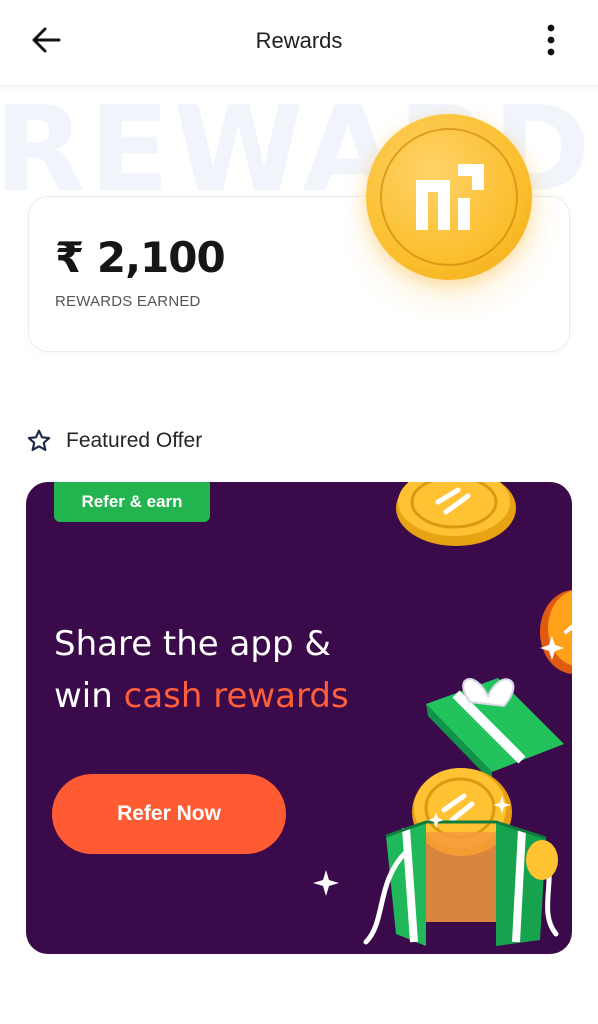 This screenshot has width=598, height=1024. I want to click on headline-line-1: Share the app &, so click(192, 644).